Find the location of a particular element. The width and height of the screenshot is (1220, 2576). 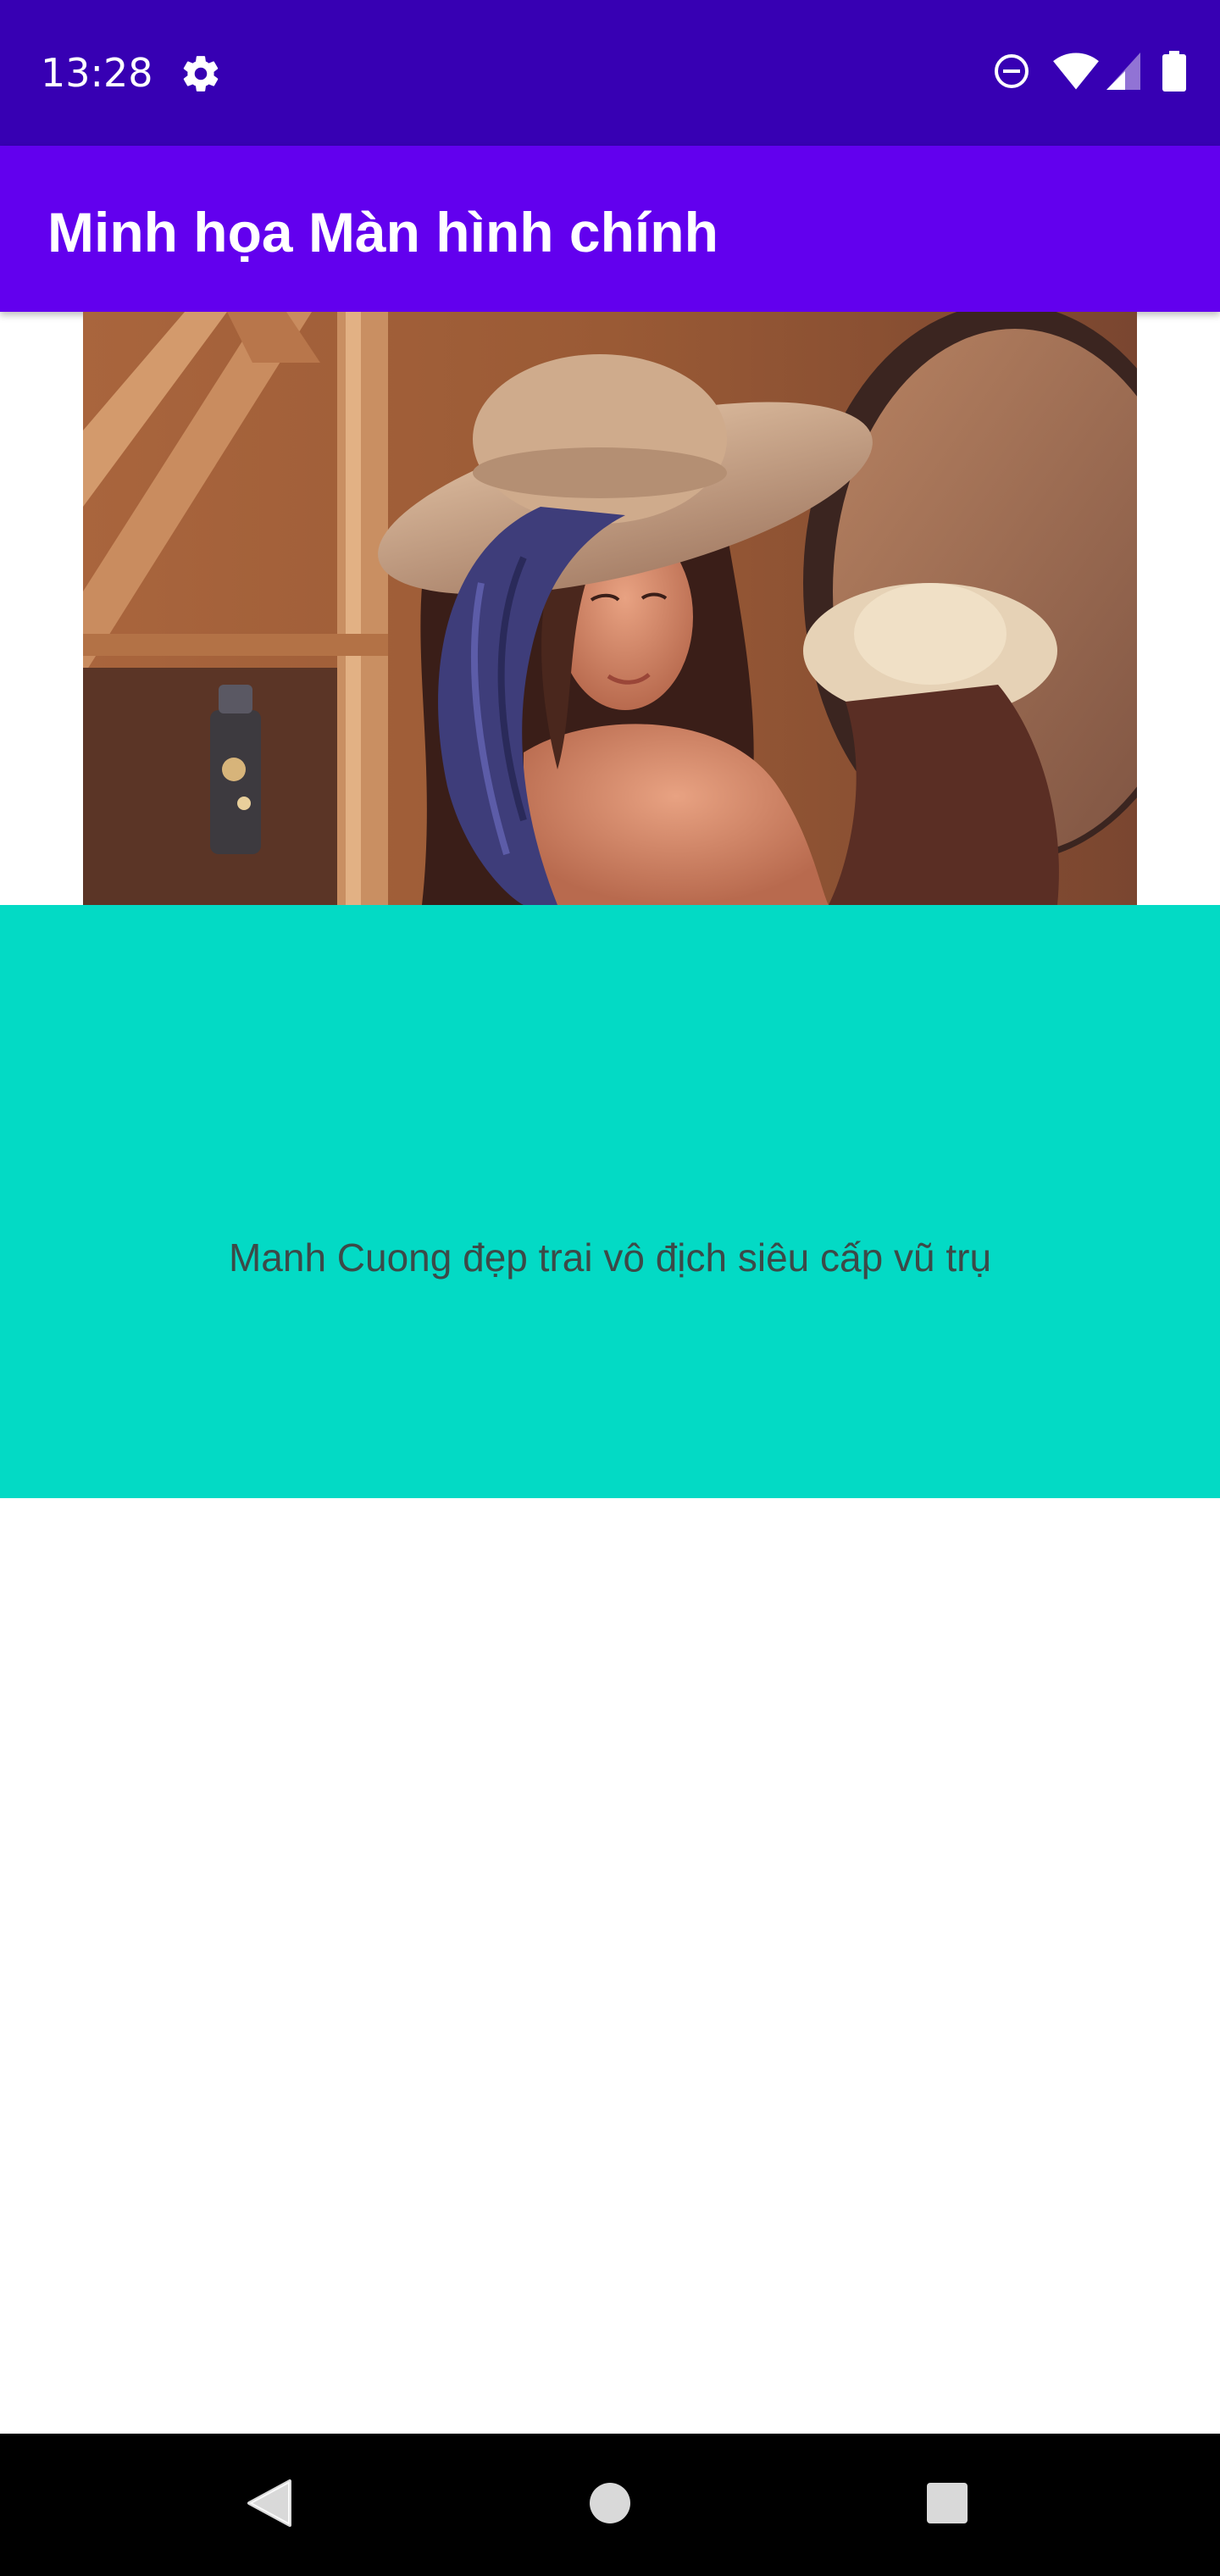

back-button is located at coordinates (269, 2505).